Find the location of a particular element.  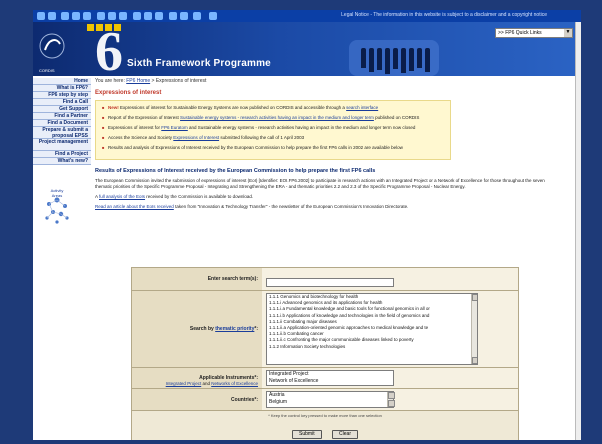

print-icon is located at coordinates (148, 16).